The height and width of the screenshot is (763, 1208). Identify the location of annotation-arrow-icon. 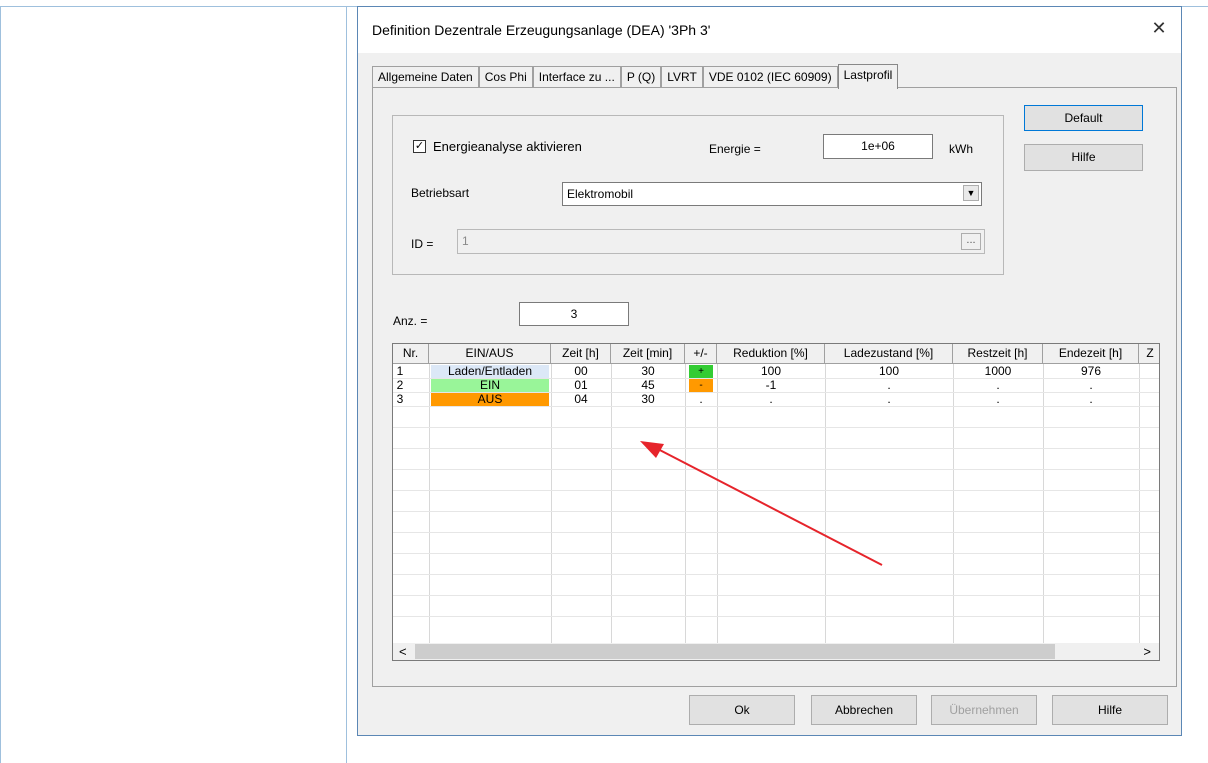
(761, 503).